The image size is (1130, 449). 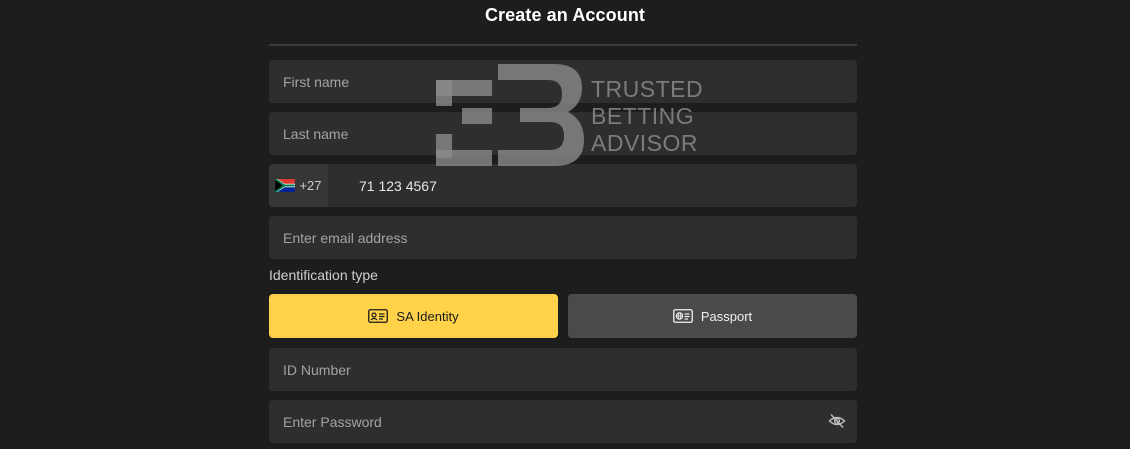 What do you see at coordinates (837, 421) in the screenshot?
I see `eye-slash-icon` at bounding box center [837, 421].